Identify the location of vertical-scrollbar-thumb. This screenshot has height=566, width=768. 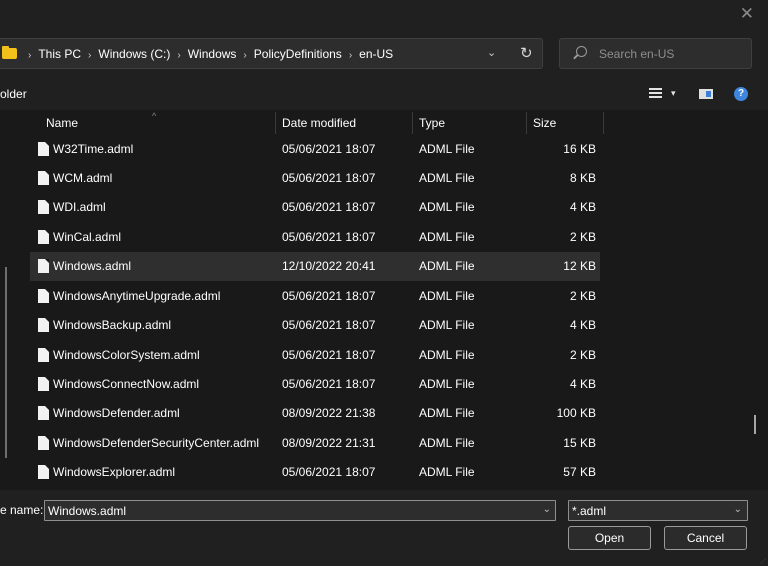
(755, 424).